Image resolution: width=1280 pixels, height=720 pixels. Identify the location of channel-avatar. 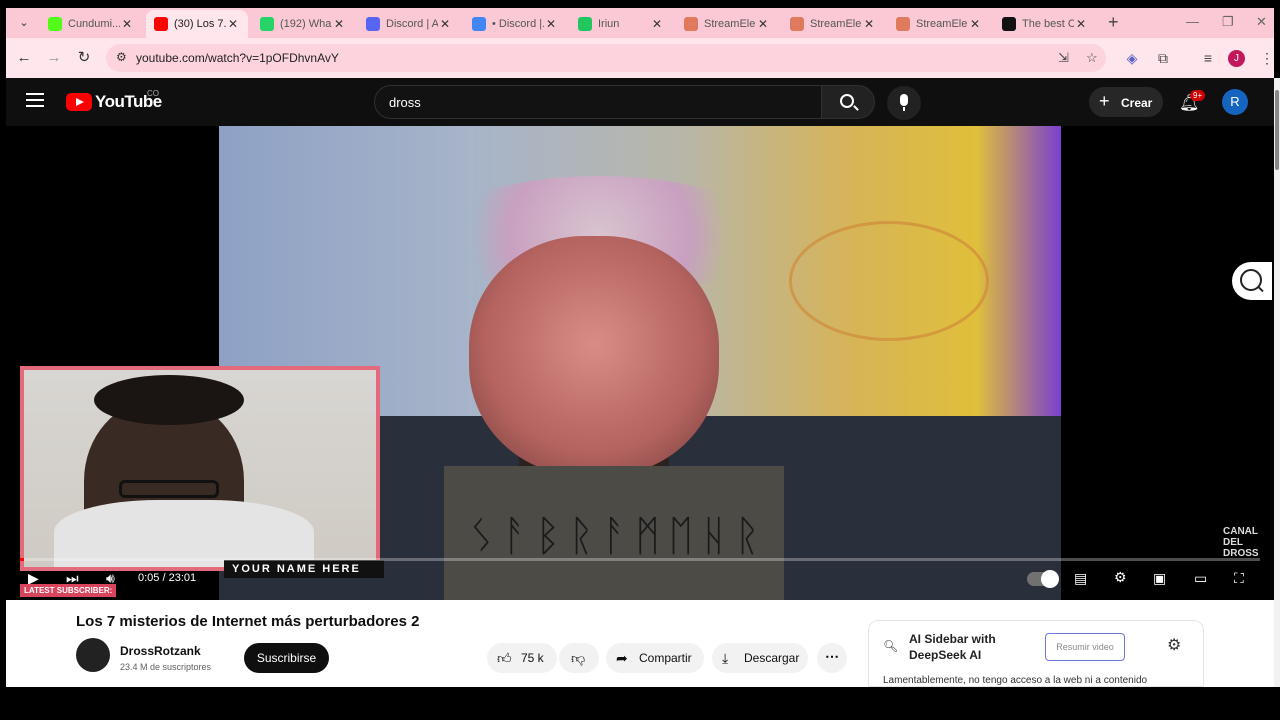
(93, 655).